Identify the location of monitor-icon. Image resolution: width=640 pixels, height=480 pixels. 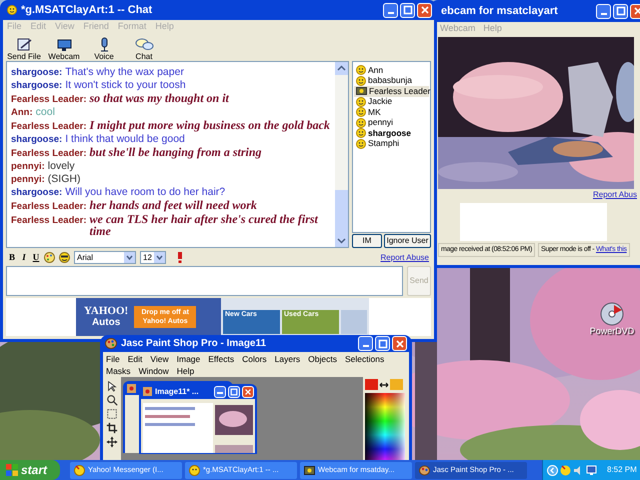
(591, 470).